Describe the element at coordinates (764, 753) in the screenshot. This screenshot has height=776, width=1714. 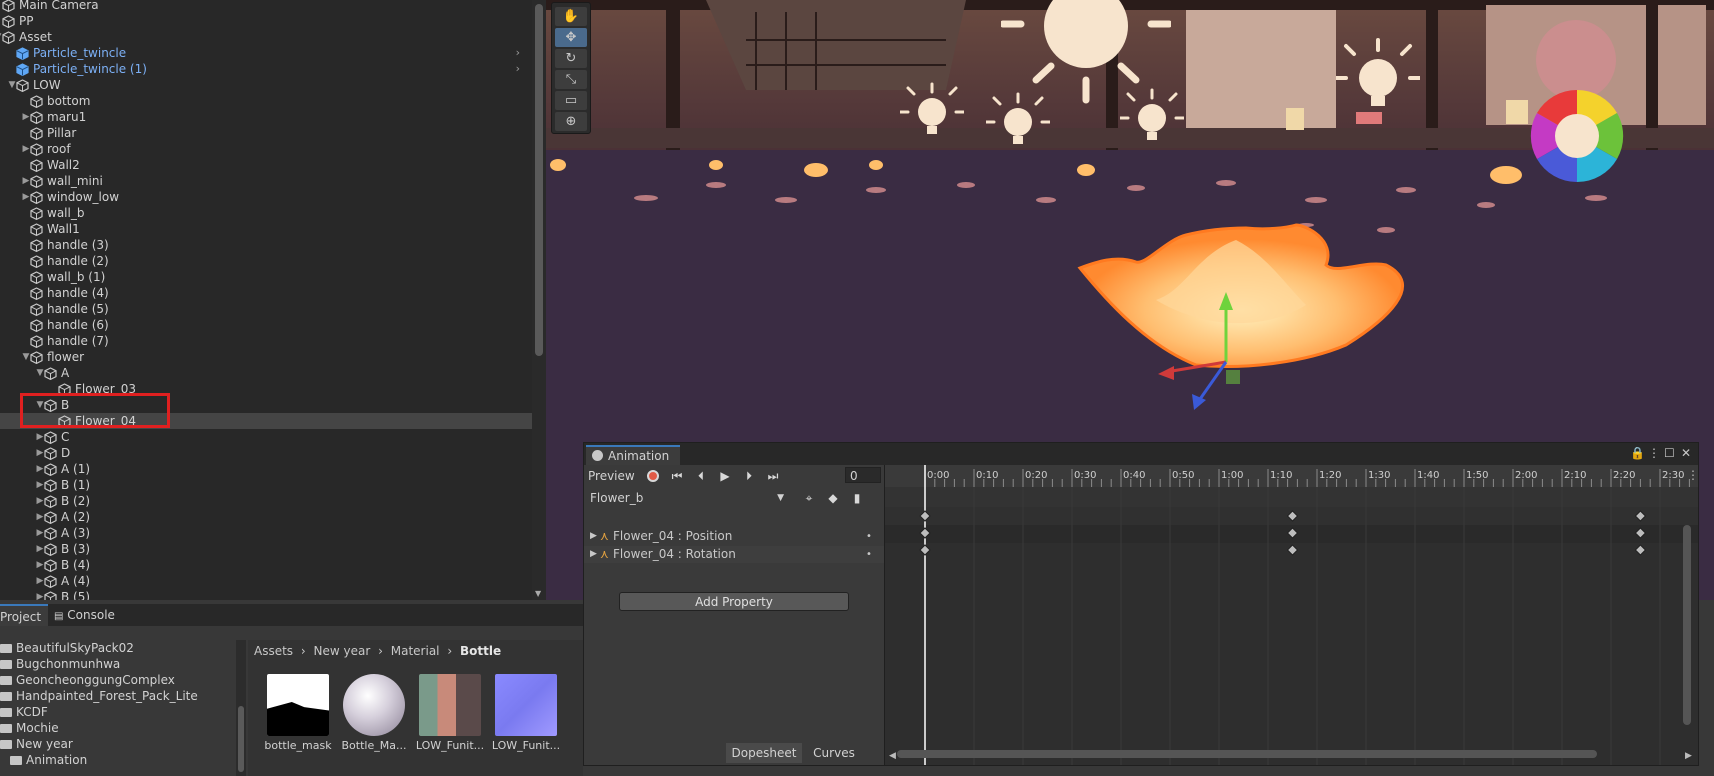
I see `dopesheet-tab: Dopesheet` at that location.